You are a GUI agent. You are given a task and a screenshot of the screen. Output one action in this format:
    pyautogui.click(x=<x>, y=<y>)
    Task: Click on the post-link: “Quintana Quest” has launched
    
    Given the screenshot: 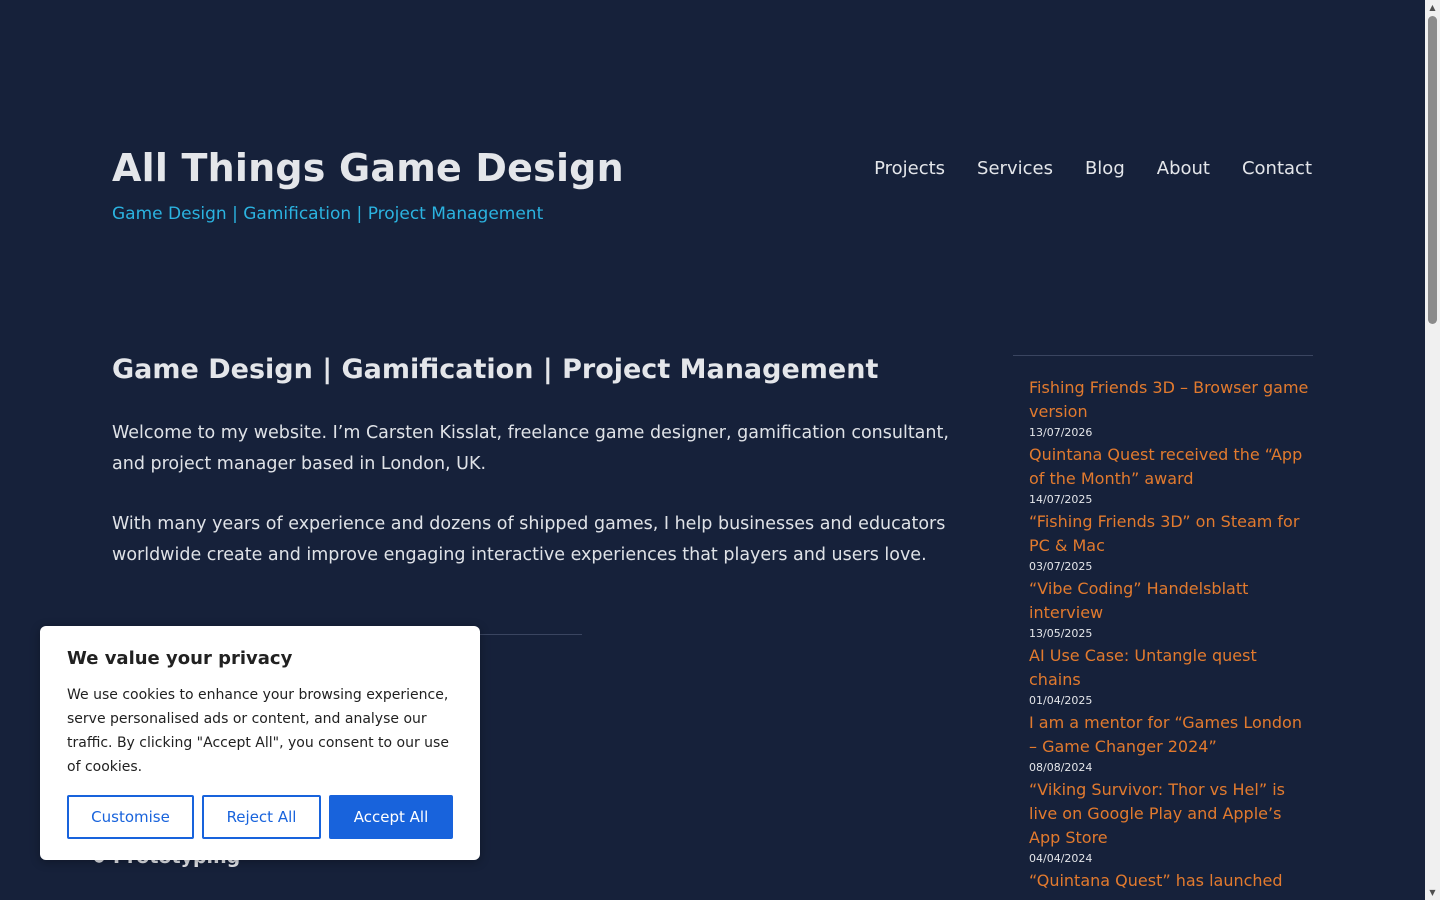 What is the action you would take?
    pyautogui.click(x=1171, y=881)
    